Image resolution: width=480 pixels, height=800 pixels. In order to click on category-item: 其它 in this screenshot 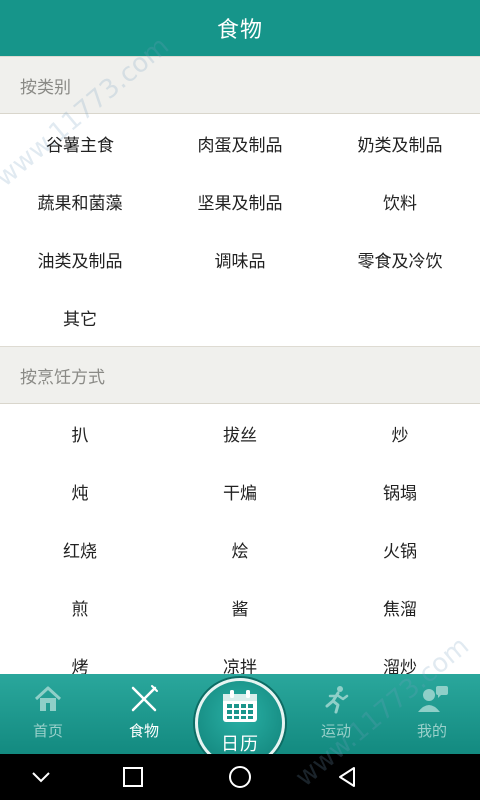, I will do `click(80, 317)`.